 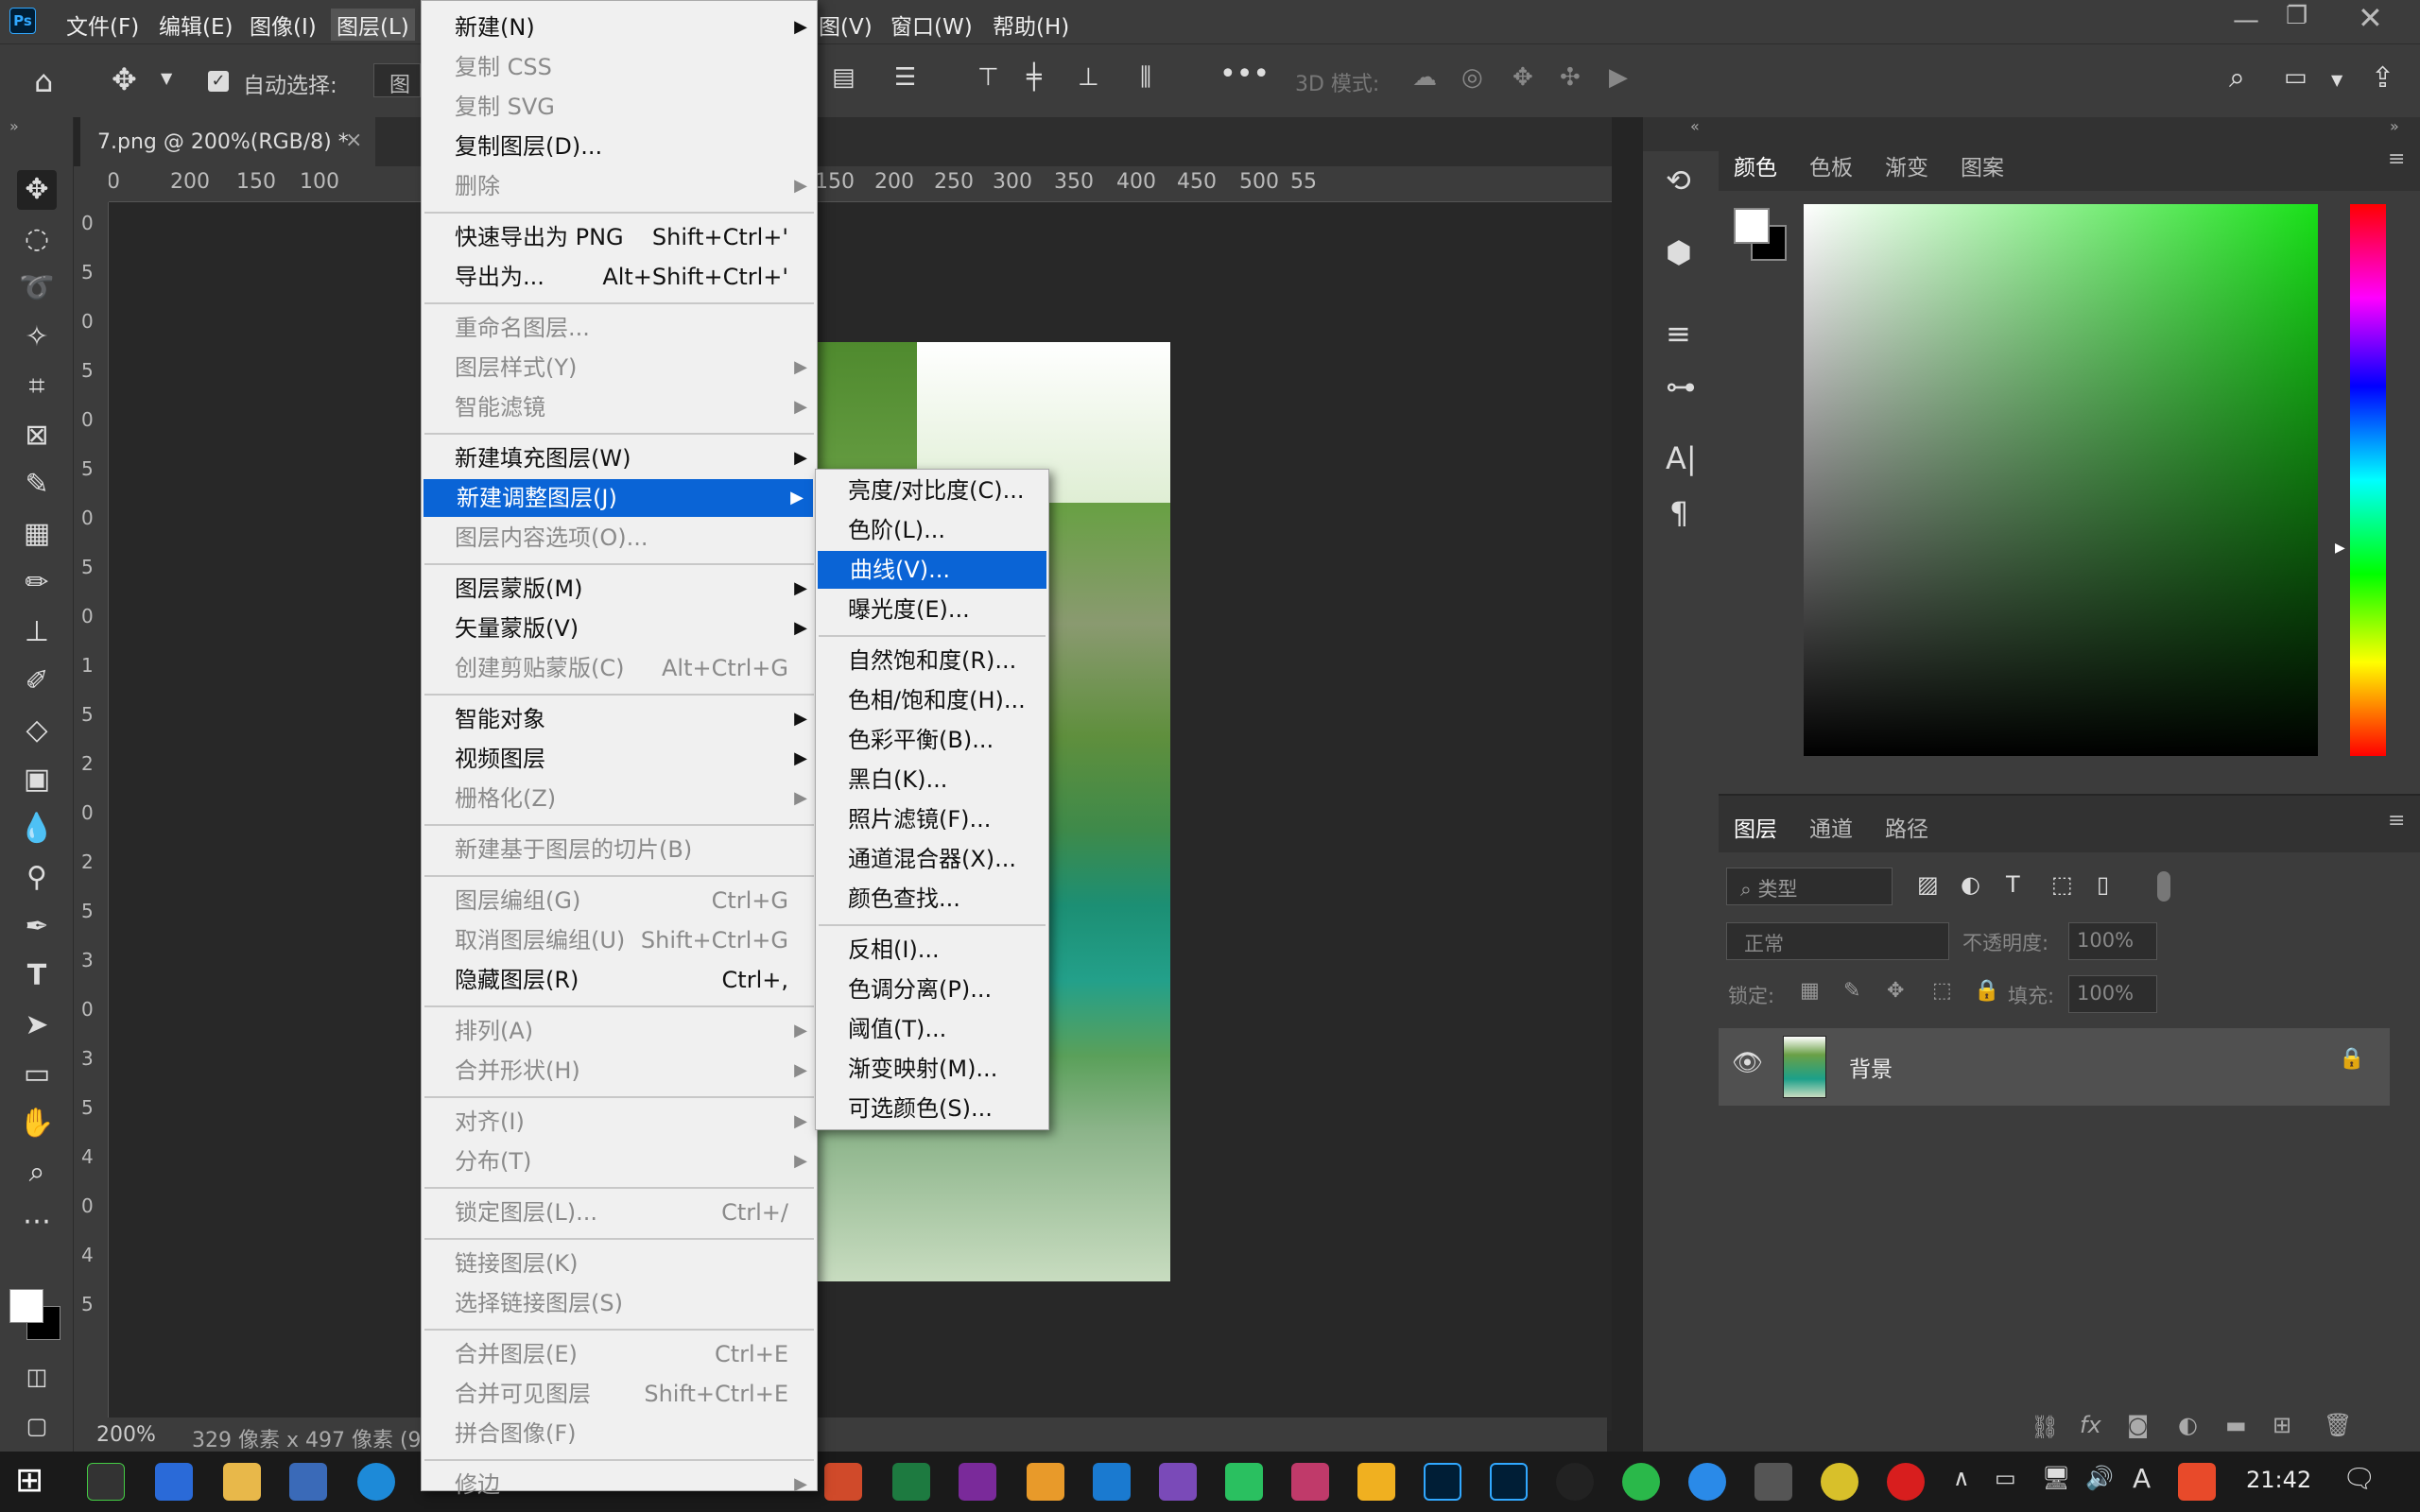 I want to click on filter-shape-icon: ⬚, so click(x=2062, y=884).